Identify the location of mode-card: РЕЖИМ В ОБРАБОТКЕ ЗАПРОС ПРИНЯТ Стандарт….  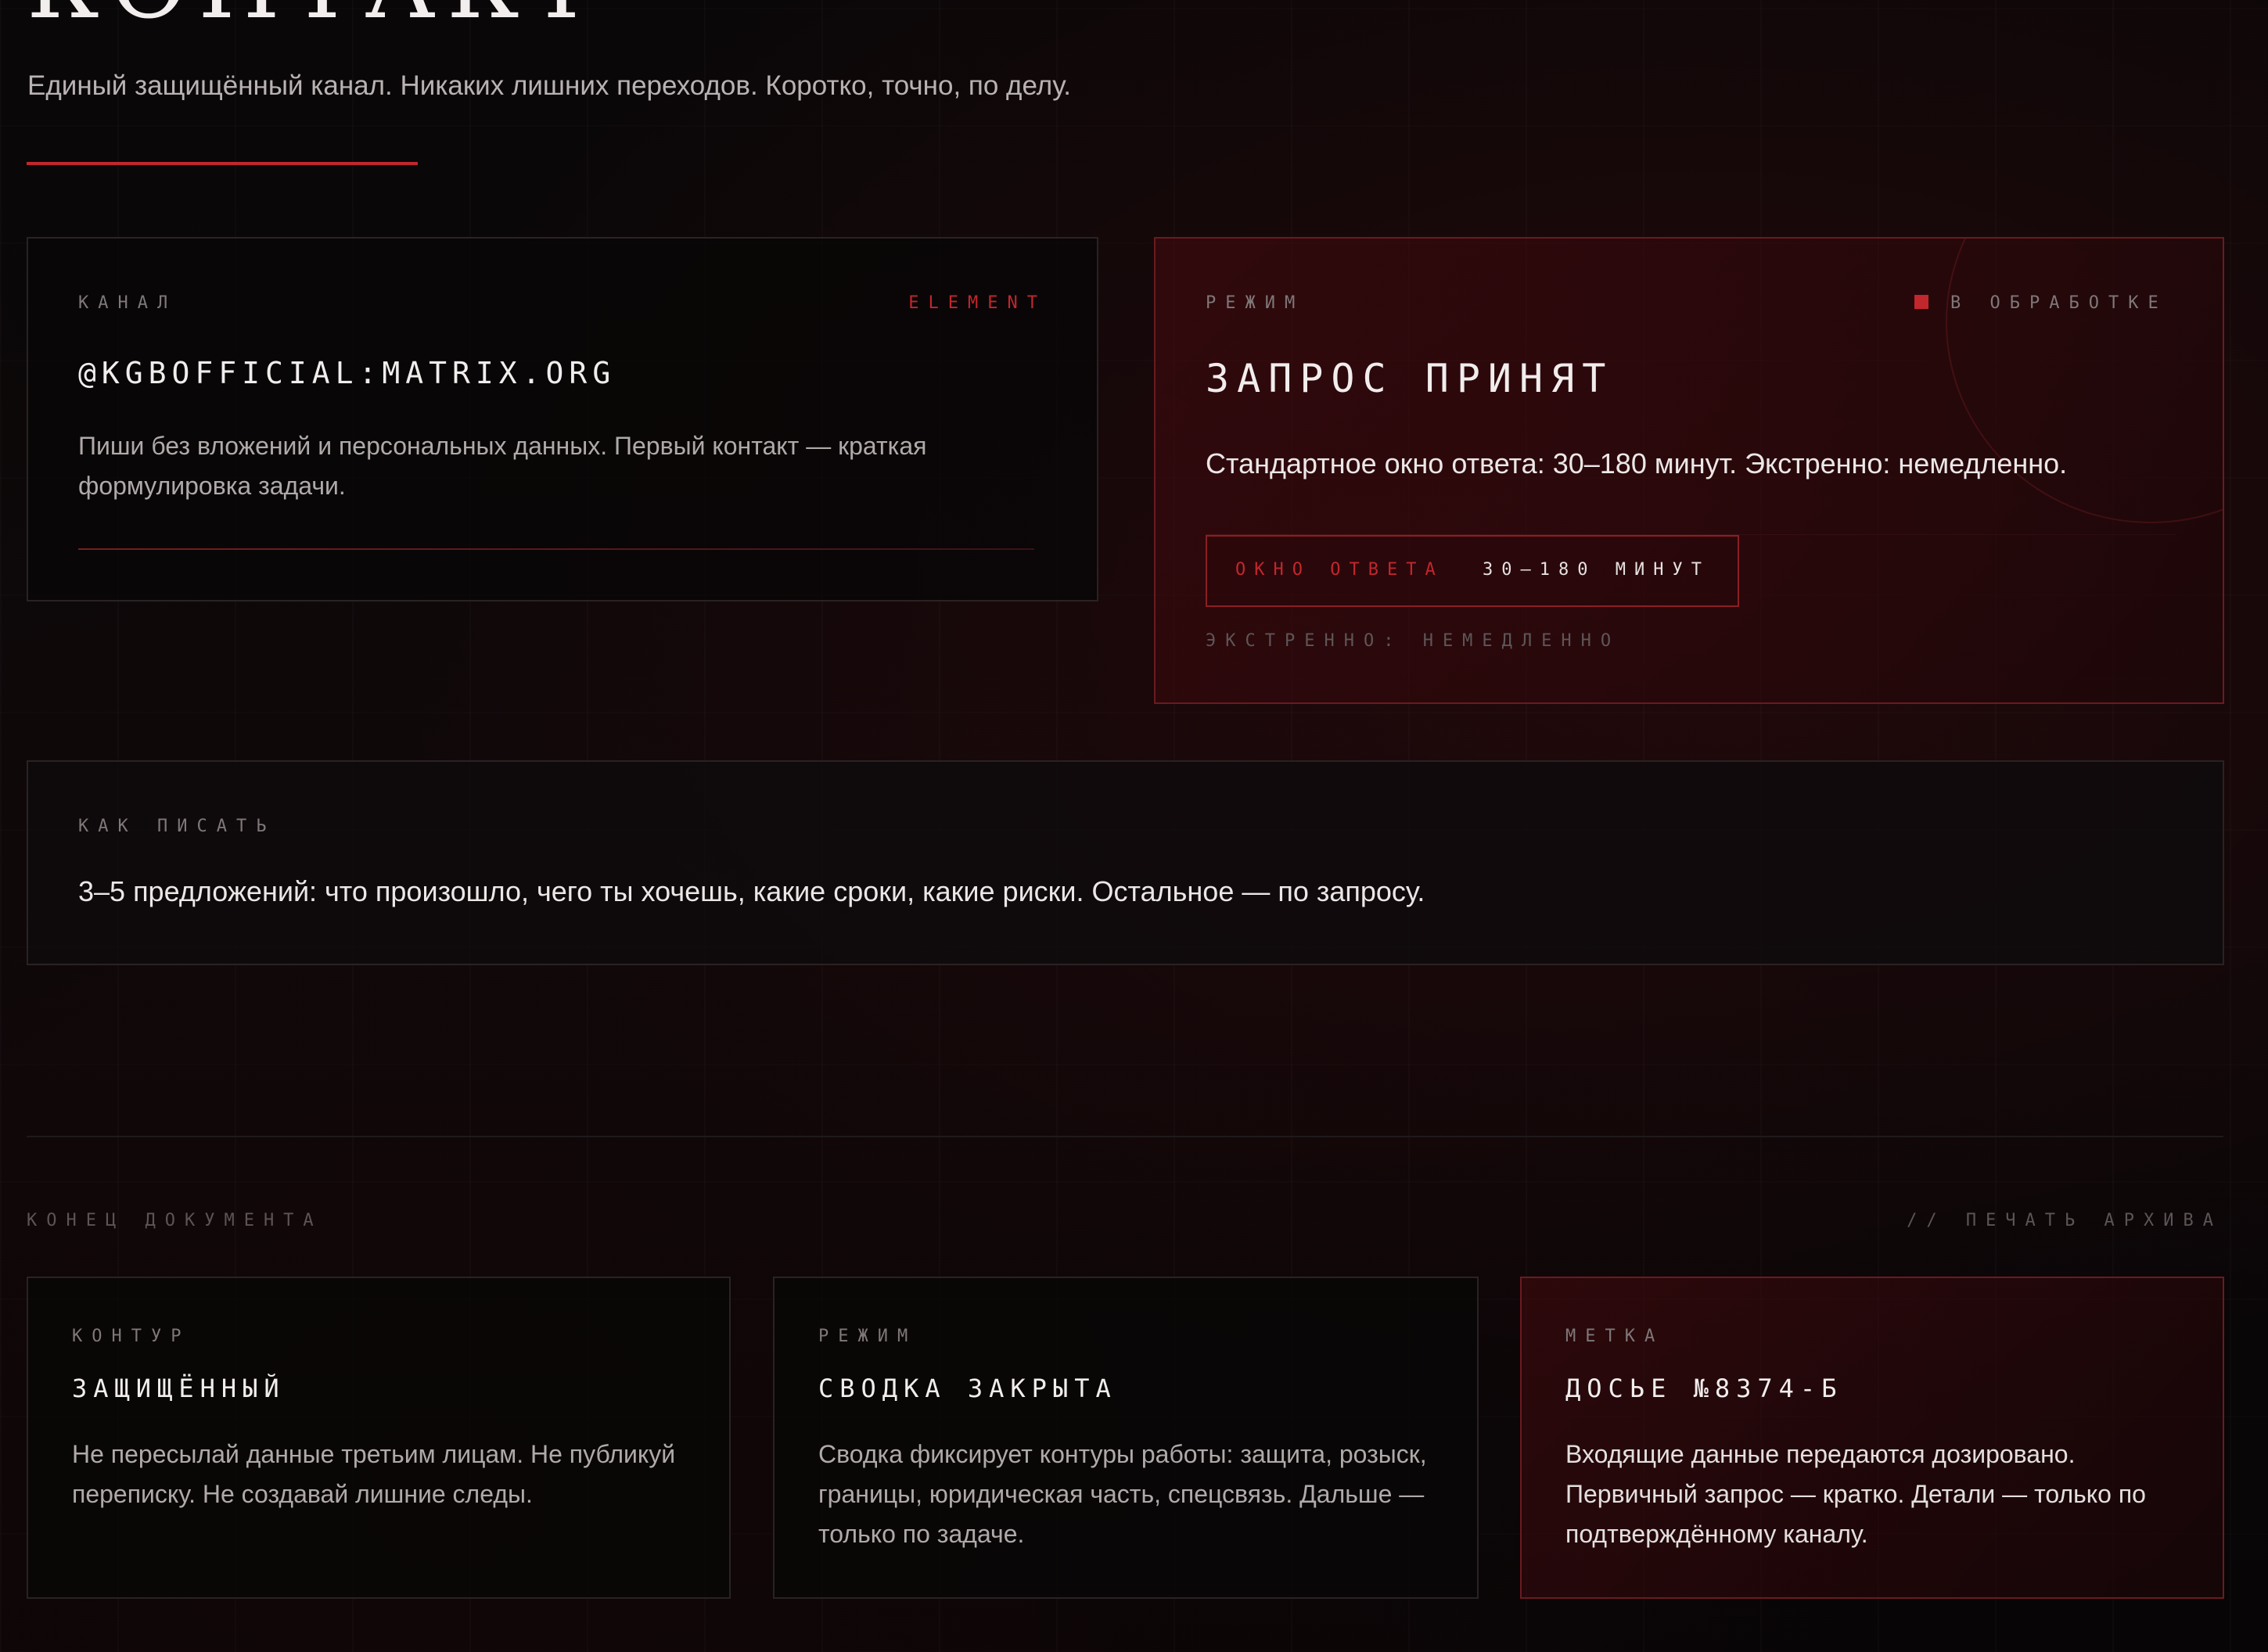
(1689, 471).